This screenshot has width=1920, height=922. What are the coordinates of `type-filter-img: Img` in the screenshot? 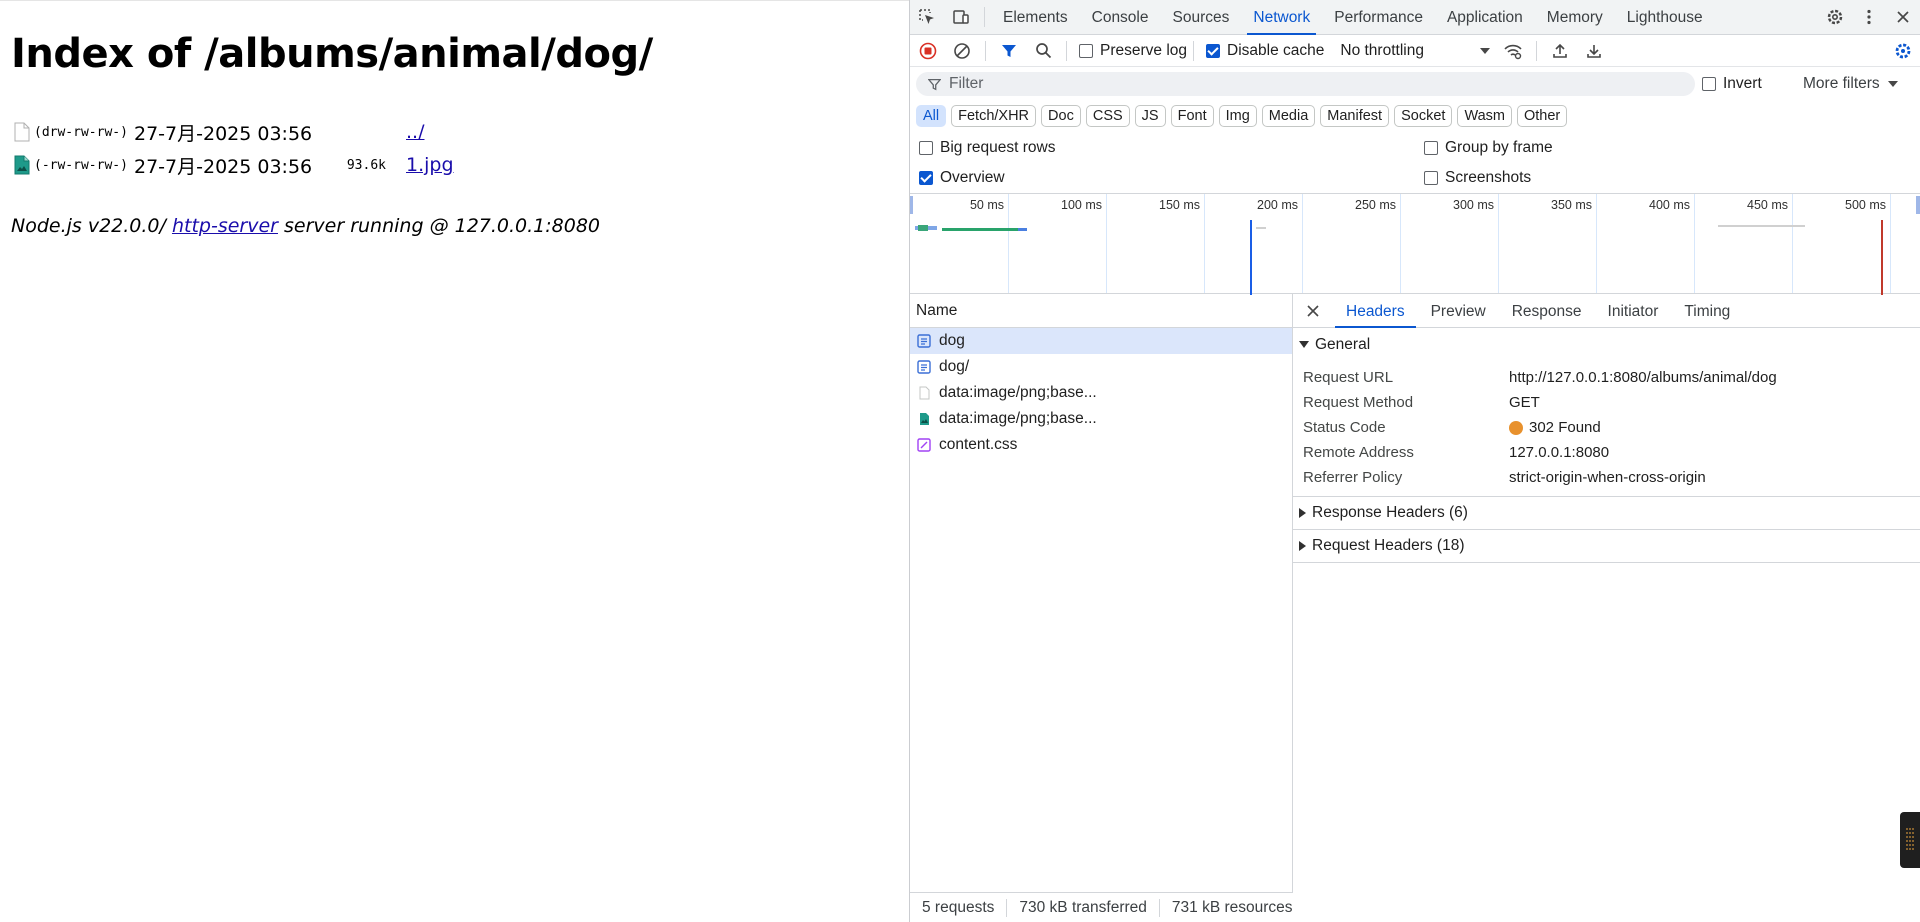 It's located at (1237, 116).